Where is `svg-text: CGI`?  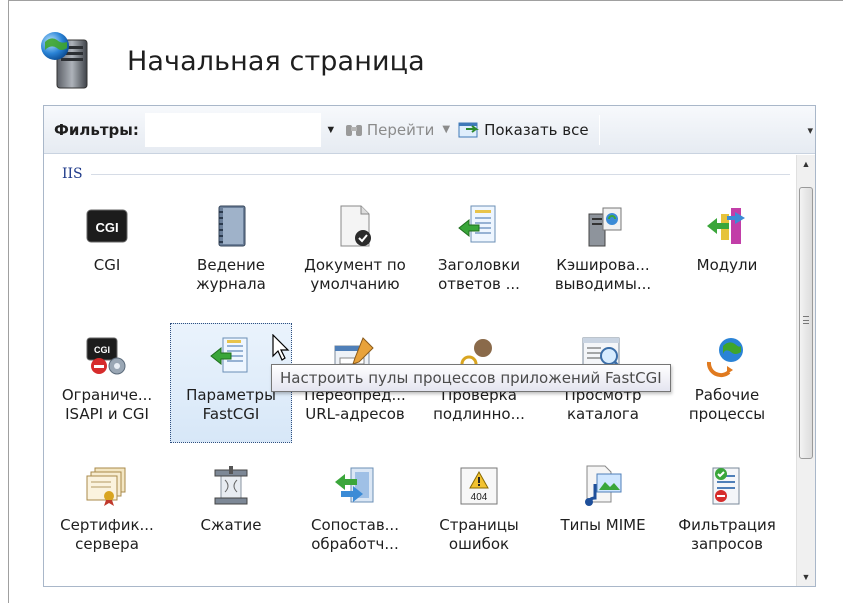
svg-text: CGI is located at coordinates (102, 350).